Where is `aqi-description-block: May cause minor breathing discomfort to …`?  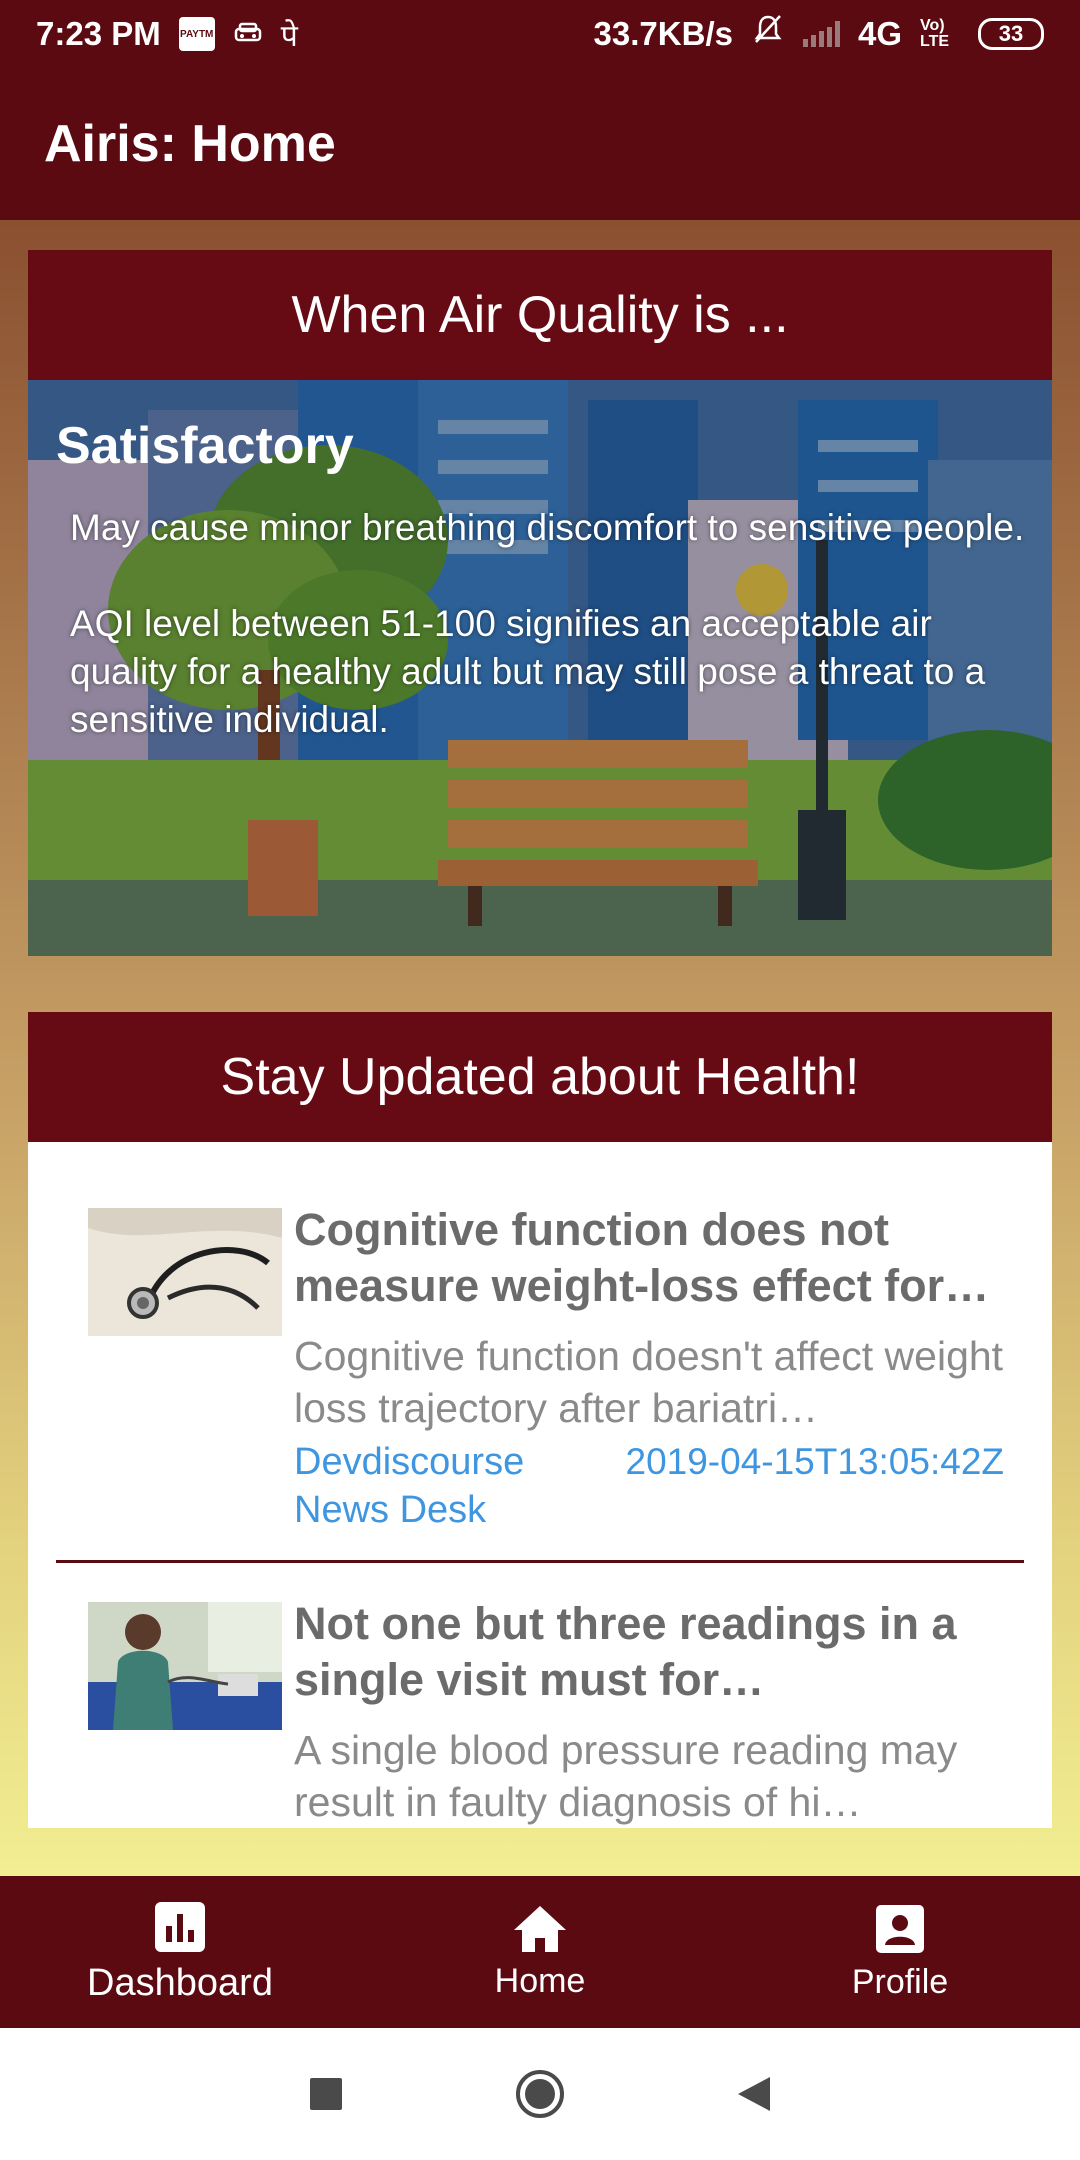 aqi-description-block: May cause minor breathing discomfort to … is located at coordinates (555, 624).